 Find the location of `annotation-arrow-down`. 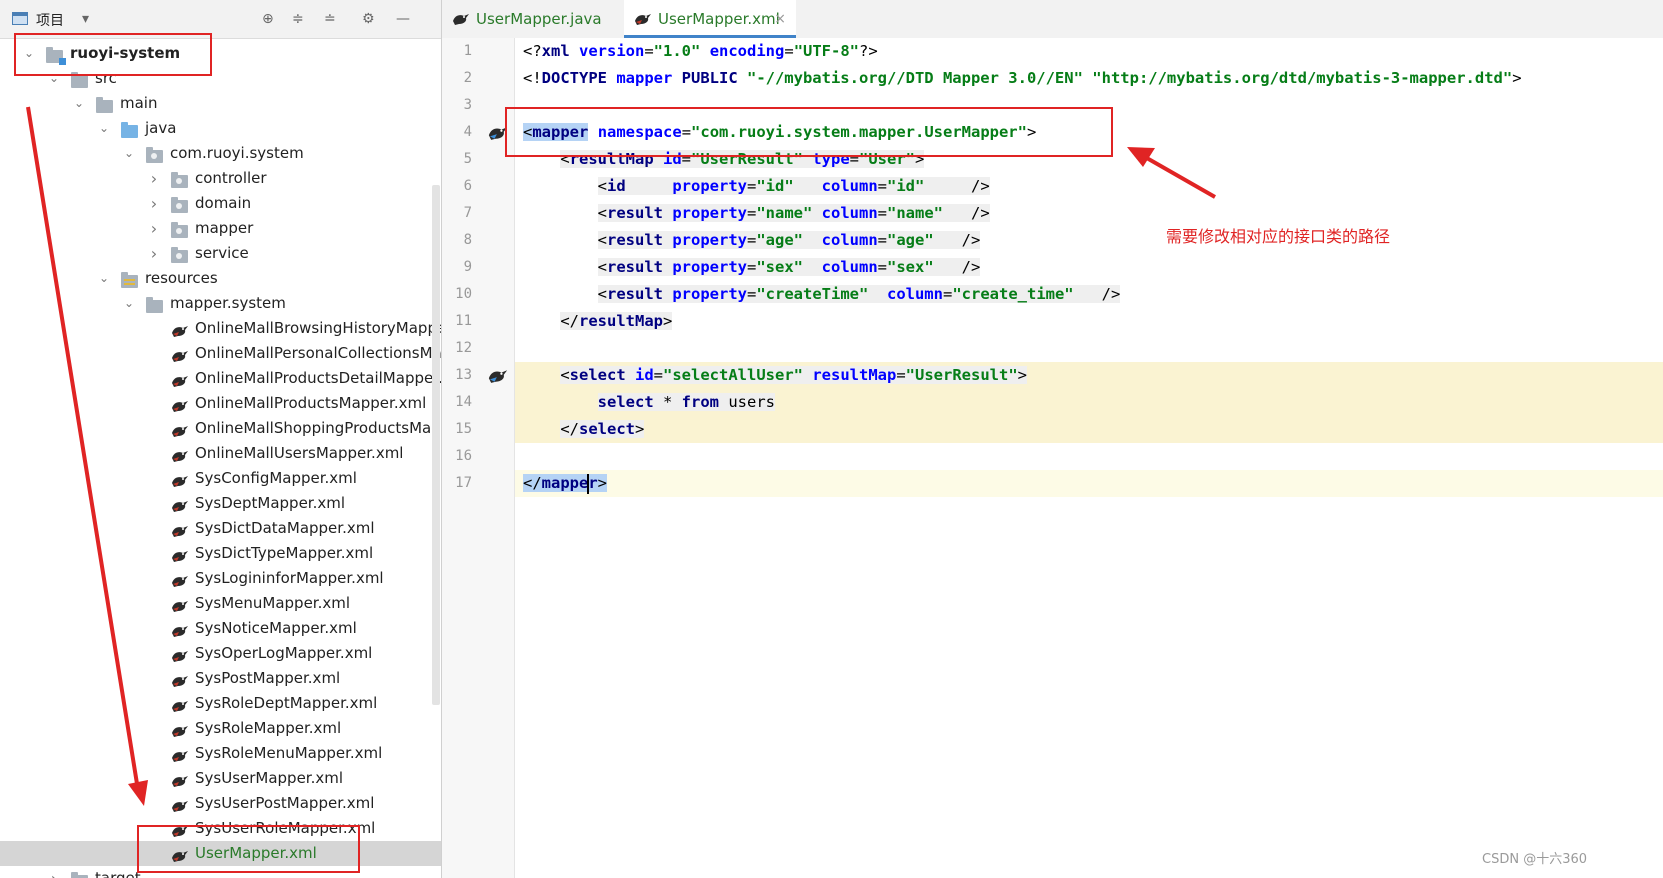

annotation-arrow-down is located at coordinates (83, 448).